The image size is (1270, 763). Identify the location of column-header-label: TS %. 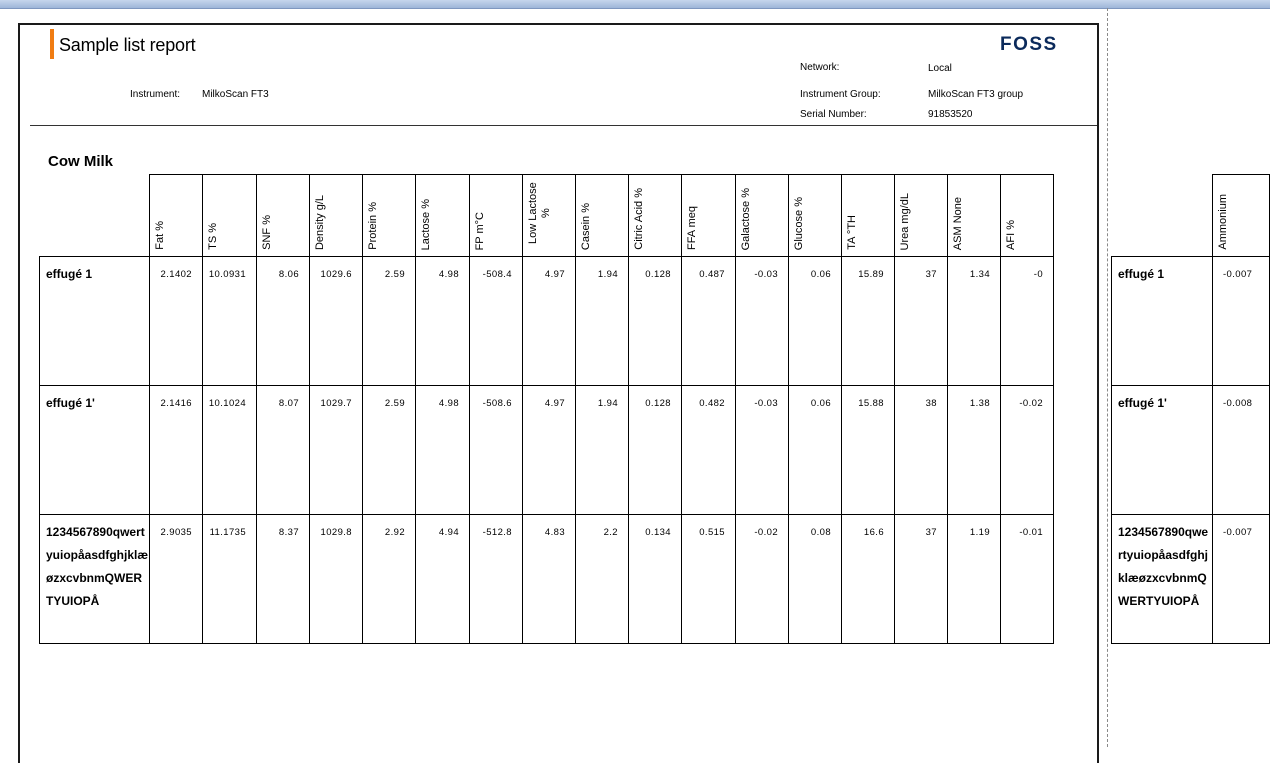
(213, 236).